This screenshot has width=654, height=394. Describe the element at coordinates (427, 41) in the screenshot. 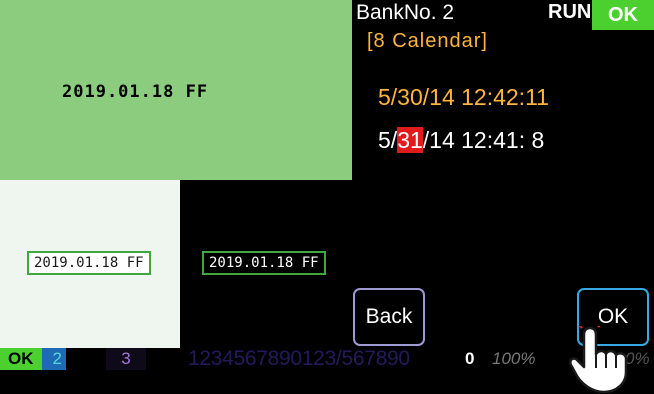

I see `mode-label: [8 Calendar]` at that location.